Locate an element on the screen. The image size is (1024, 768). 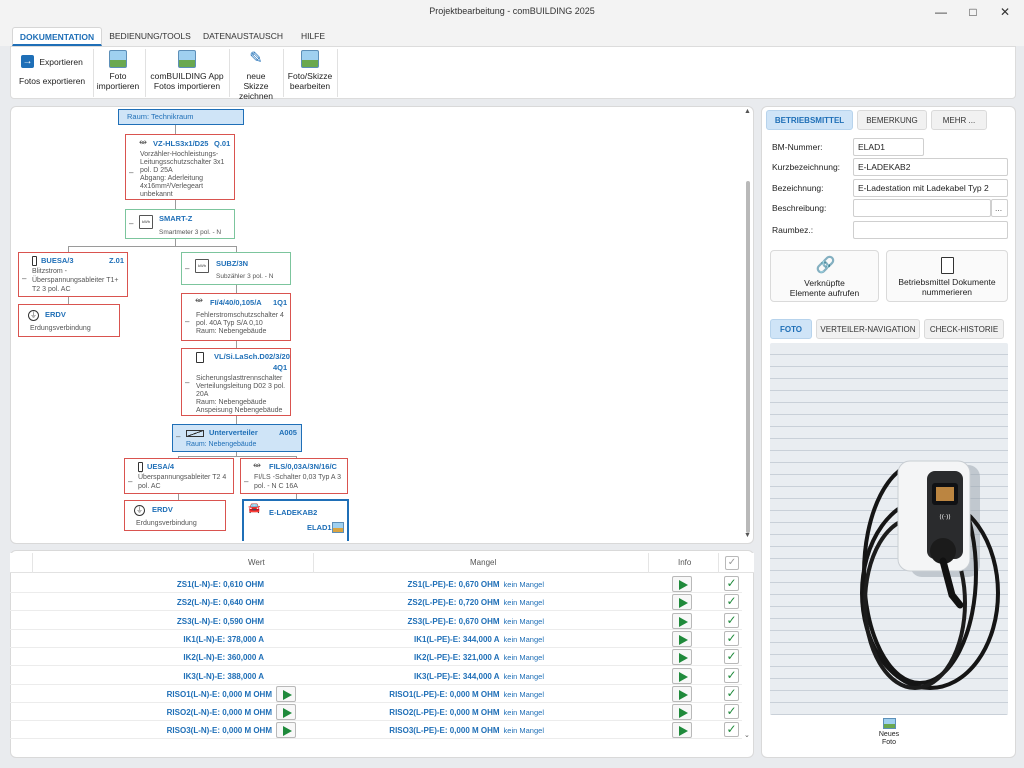
fotos-export-button: Fotos exportieren is located at coordinates (52, 81).